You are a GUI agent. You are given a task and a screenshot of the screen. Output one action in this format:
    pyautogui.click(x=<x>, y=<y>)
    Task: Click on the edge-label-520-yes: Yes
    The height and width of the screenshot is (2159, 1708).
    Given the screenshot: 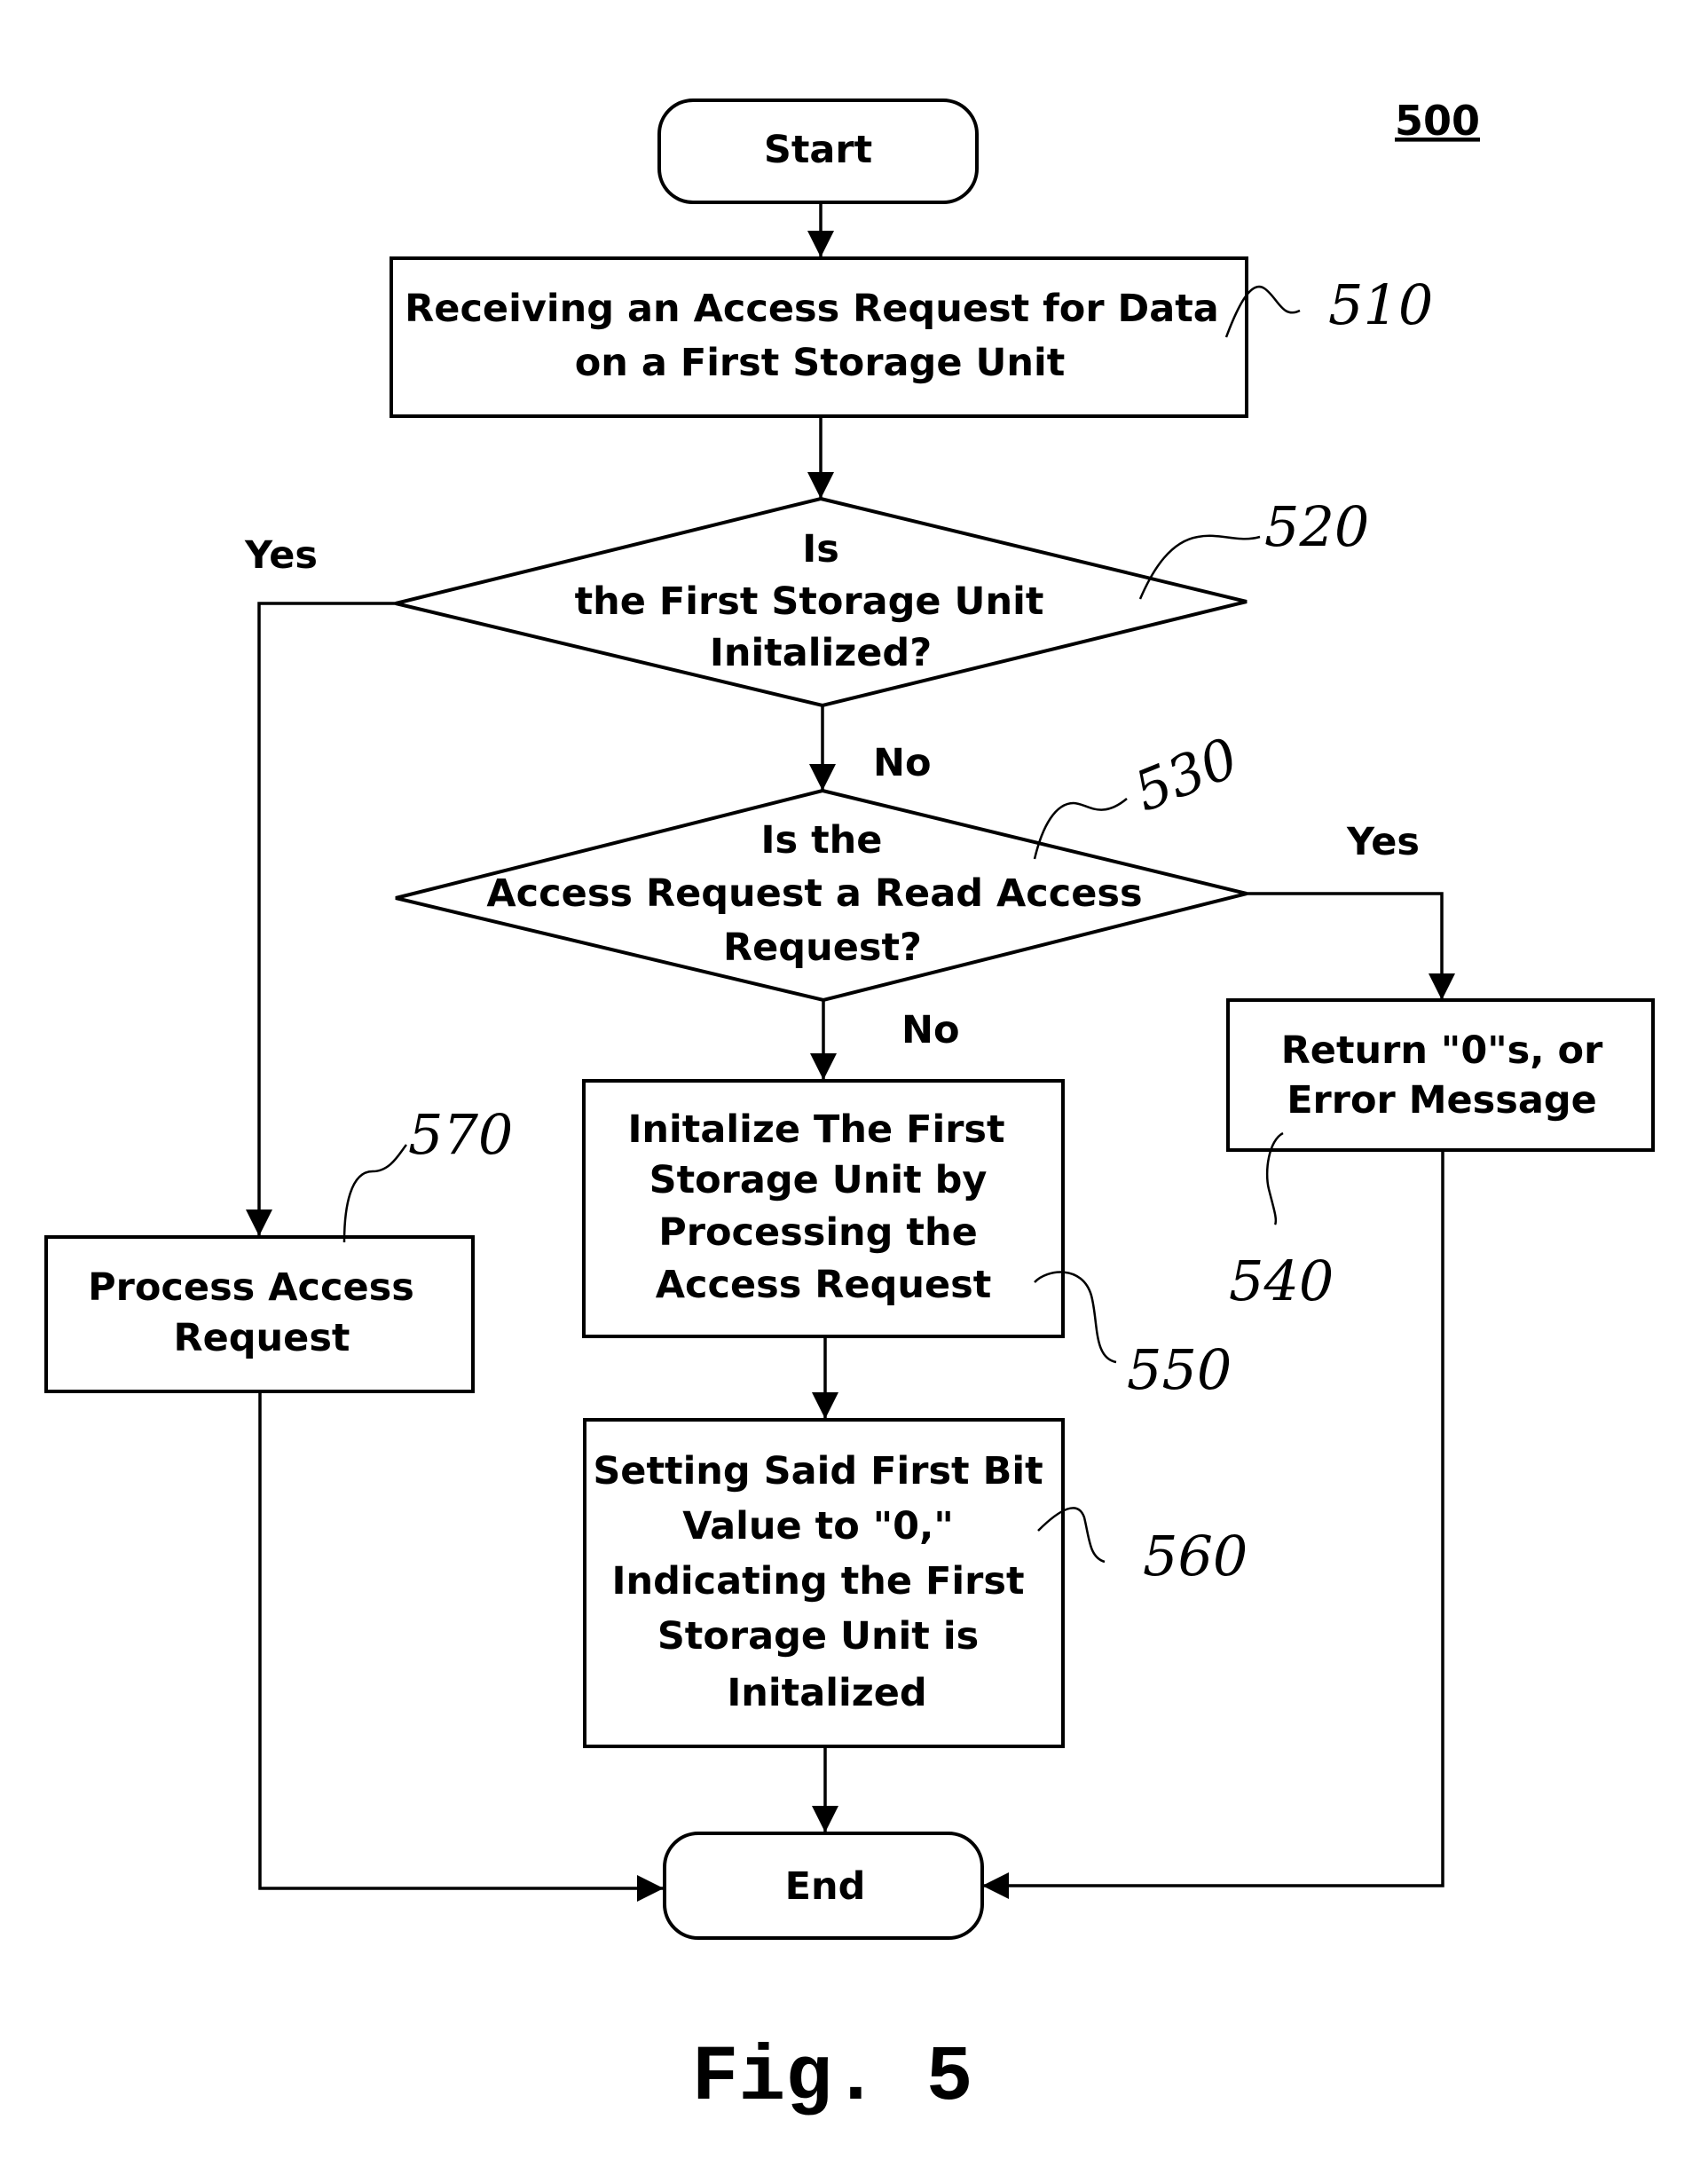 What is the action you would take?
    pyautogui.click(x=281, y=555)
    